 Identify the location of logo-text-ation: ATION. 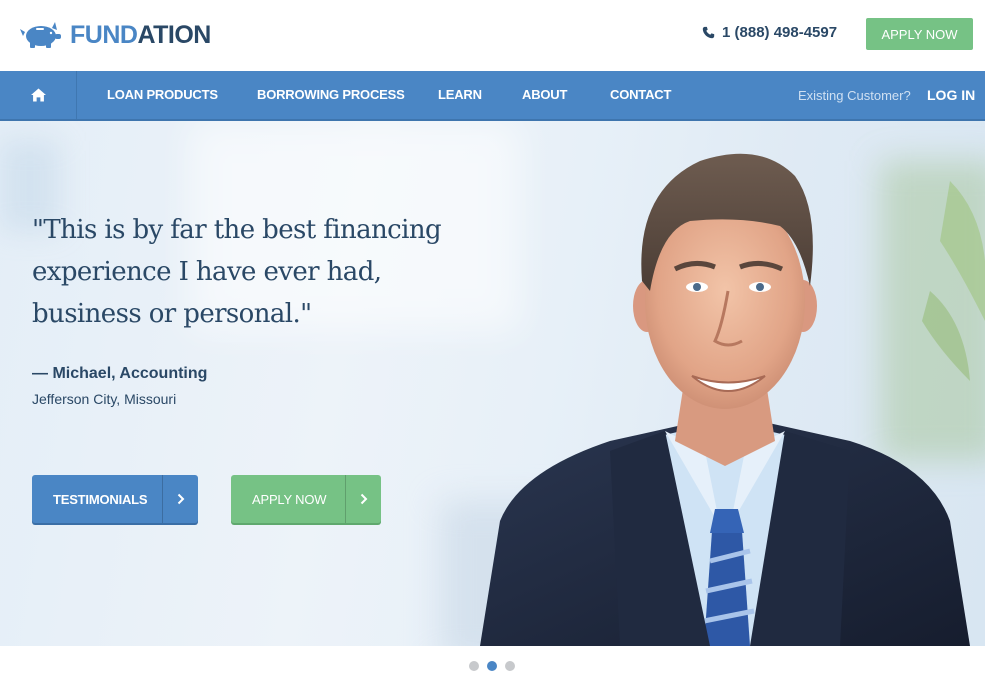
(174, 35).